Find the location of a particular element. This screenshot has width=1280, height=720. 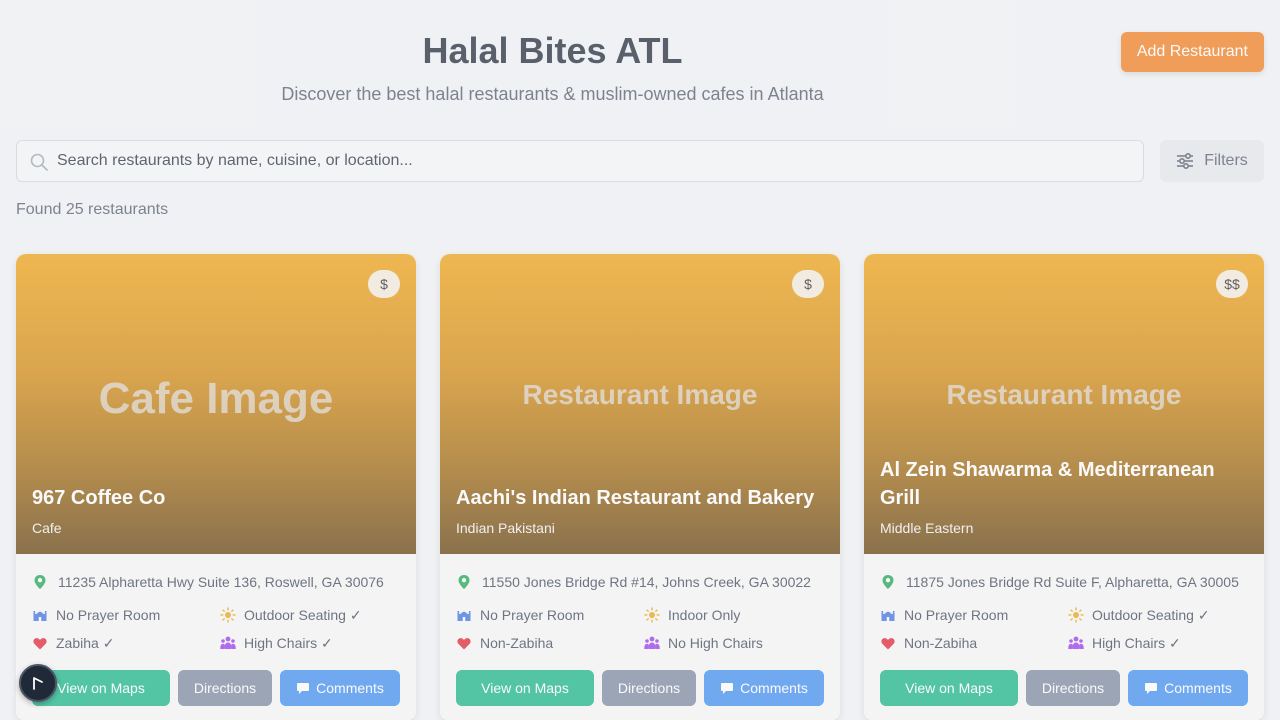

high-chairs-feature: No High Chairs is located at coordinates (734, 643).